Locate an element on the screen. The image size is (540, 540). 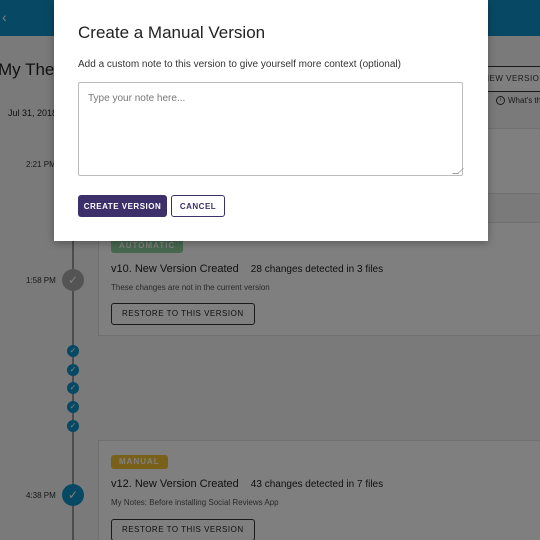
cancel-button: CANCEL is located at coordinates (198, 206).